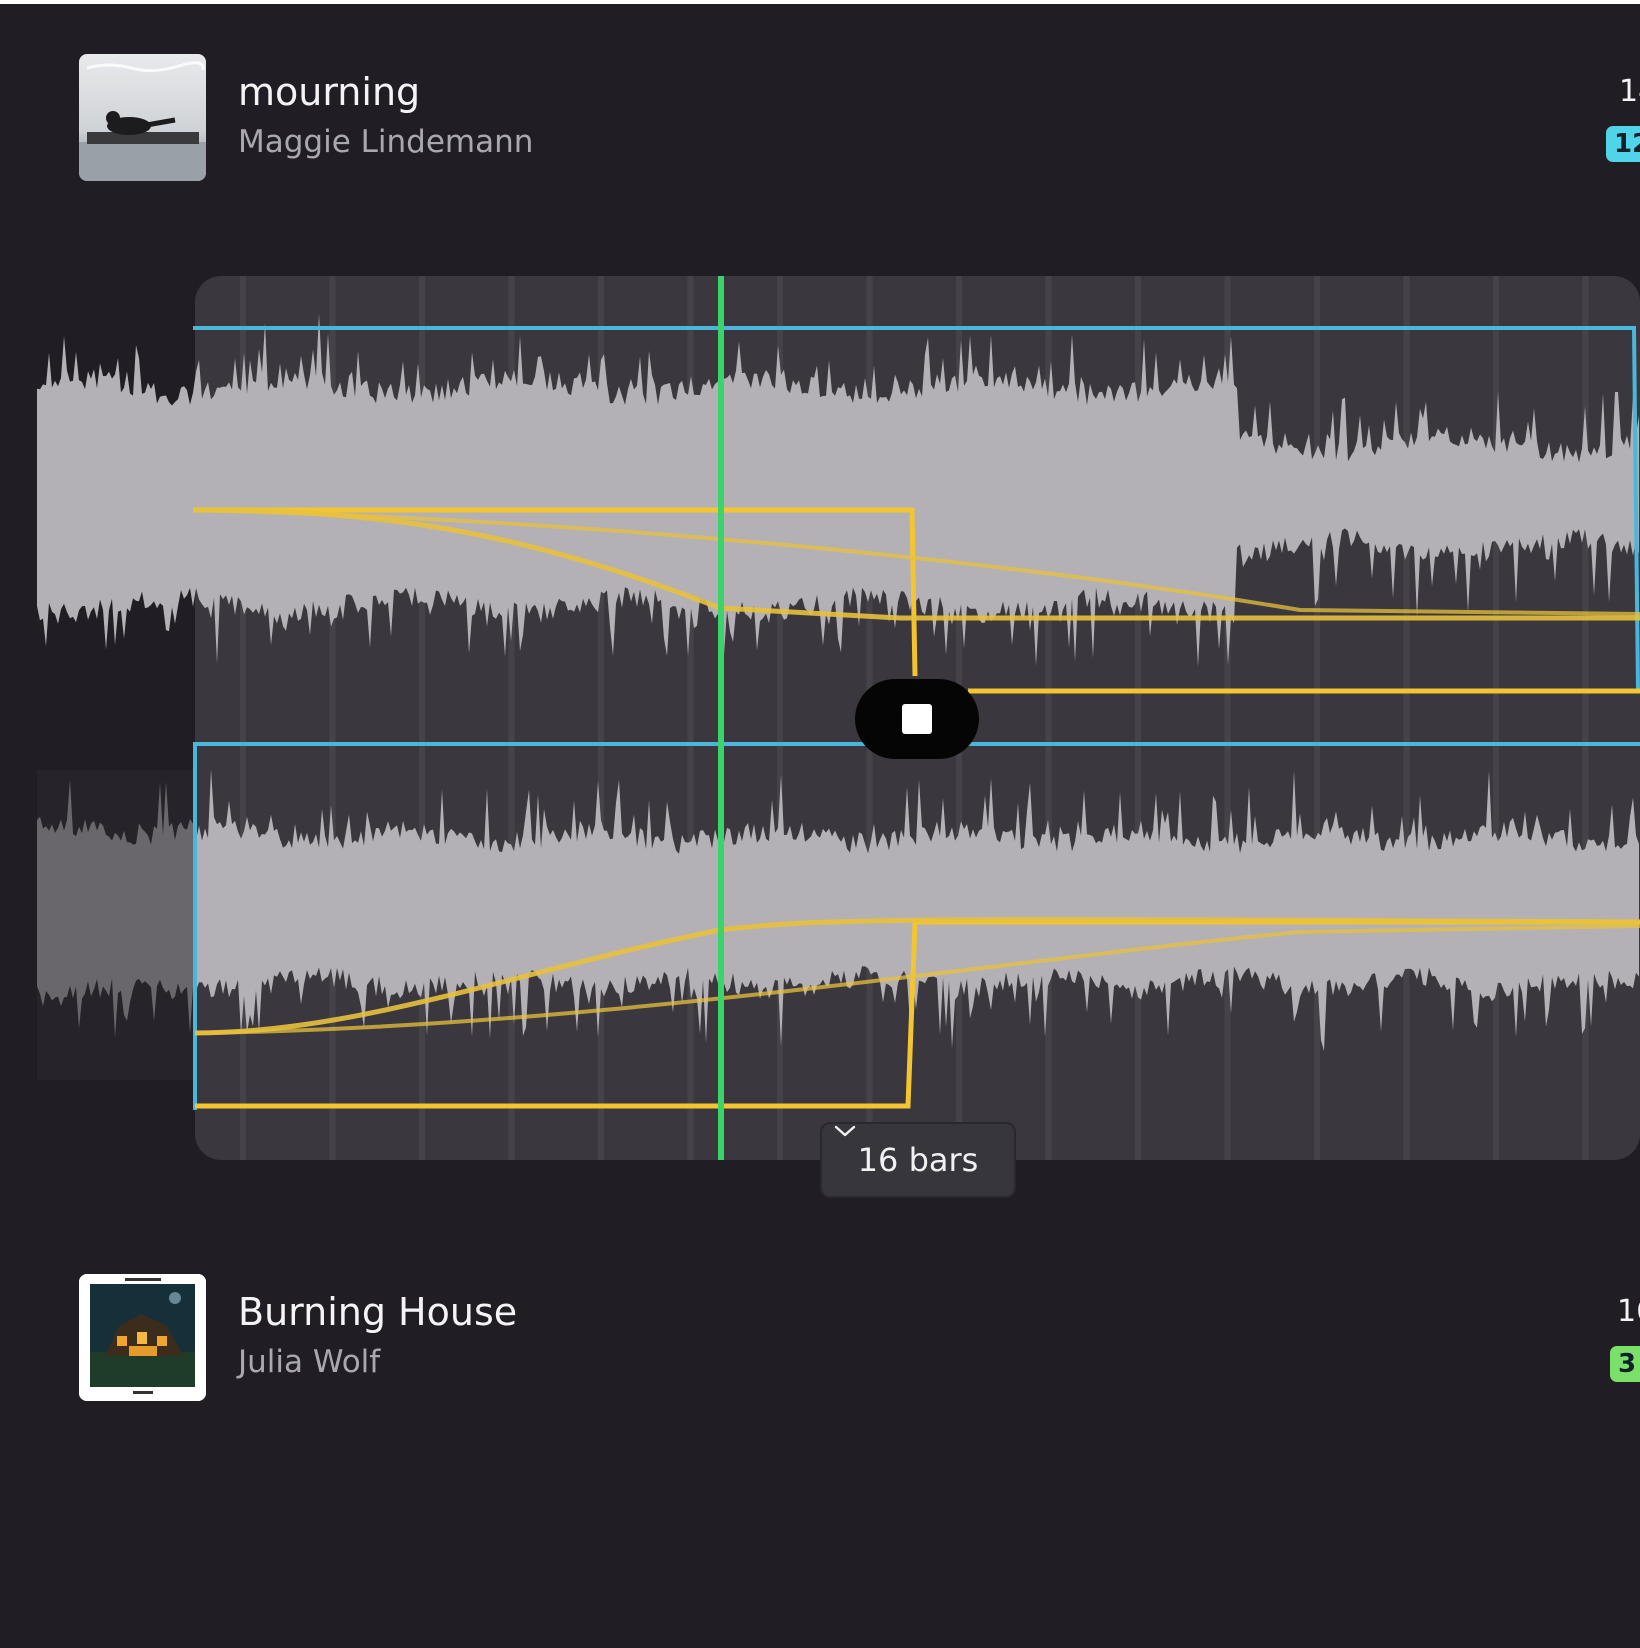  I want to click on transition-length-label: 16 bars, so click(918, 1160).